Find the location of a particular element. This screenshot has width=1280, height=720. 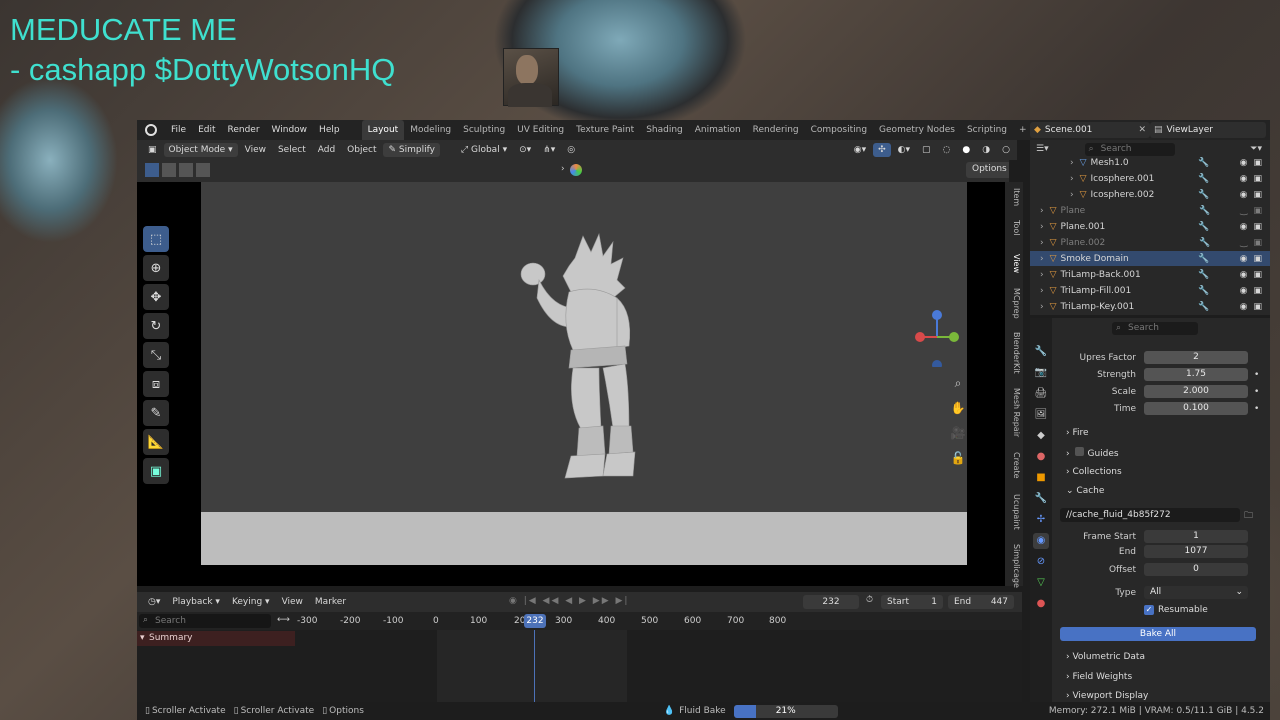

frame-start-field: 1 is located at coordinates (1196, 536).